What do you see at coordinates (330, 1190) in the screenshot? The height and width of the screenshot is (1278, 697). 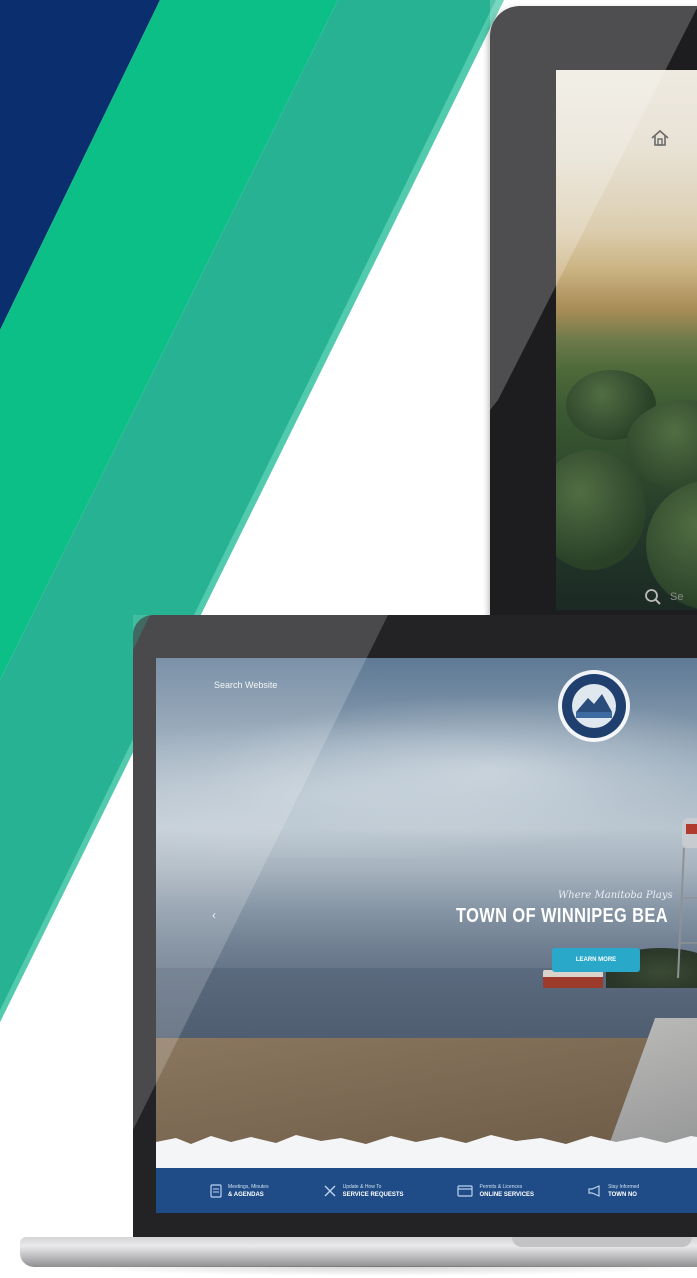 I see `tools-icon` at bounding box center [330, 1190].